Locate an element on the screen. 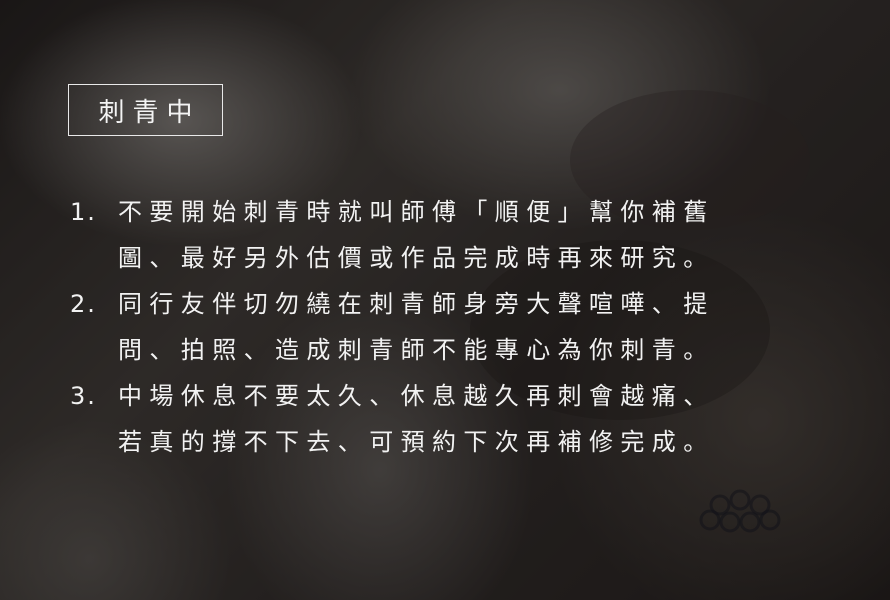 This screenshot has height=600, width=890. item-text: 同行友伴切勿繞在刺青師身旁大聲喧嘩、提 問、拍照、造成刺青師不能專心為你刺青。 is located at coordinates (494, 327).